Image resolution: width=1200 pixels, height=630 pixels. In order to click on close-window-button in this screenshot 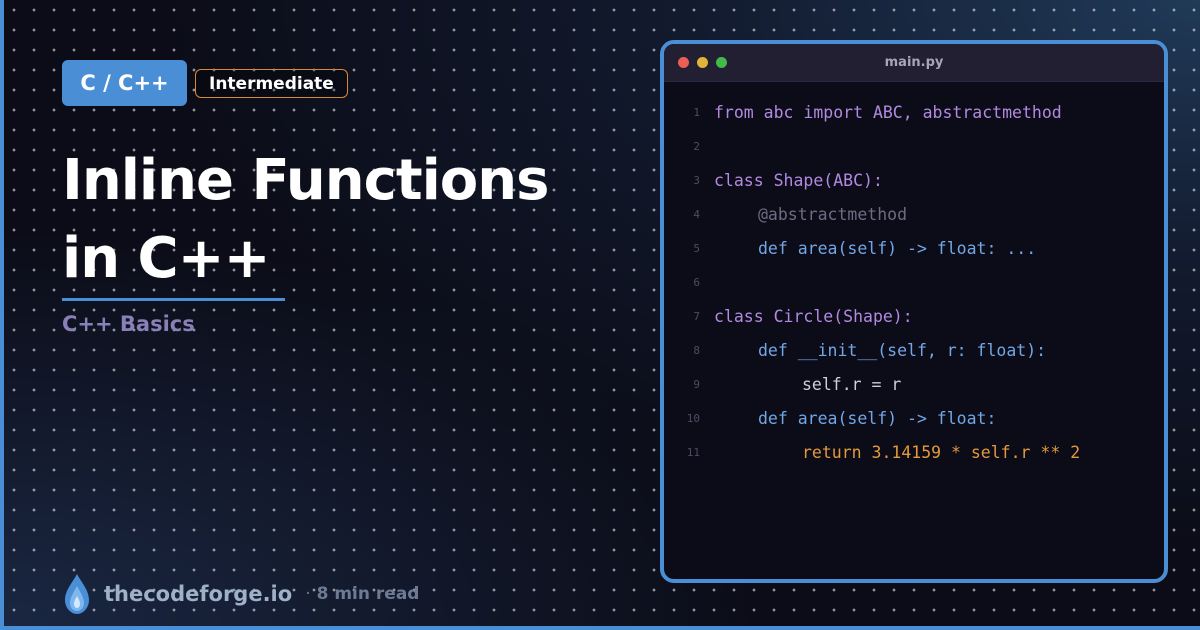, I will do `click(683, 62)`.